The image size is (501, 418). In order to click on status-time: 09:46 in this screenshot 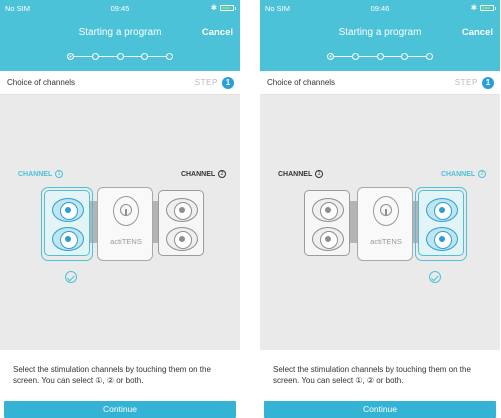, I will do `click(380, 8)`.